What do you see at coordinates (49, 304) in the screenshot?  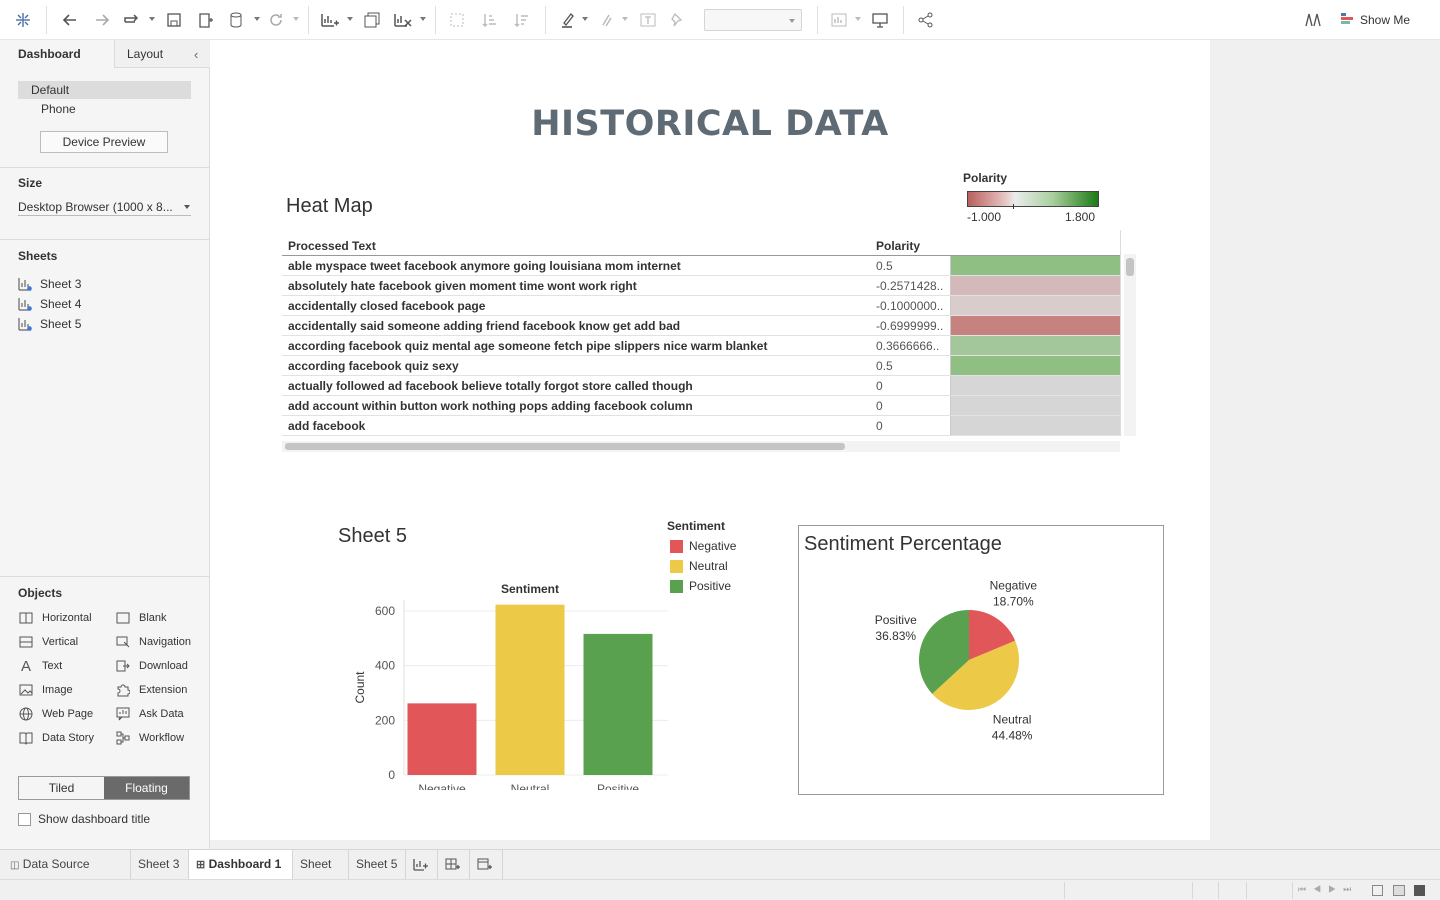 I see `sheet-item-sheet-4: Sheet 4` at bounding box center [49, 304].